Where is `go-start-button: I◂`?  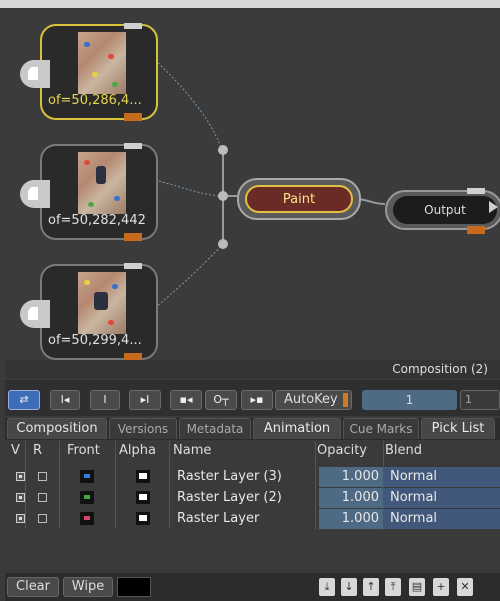
go-start-button: I◂ is located at coordinates (65, 400).